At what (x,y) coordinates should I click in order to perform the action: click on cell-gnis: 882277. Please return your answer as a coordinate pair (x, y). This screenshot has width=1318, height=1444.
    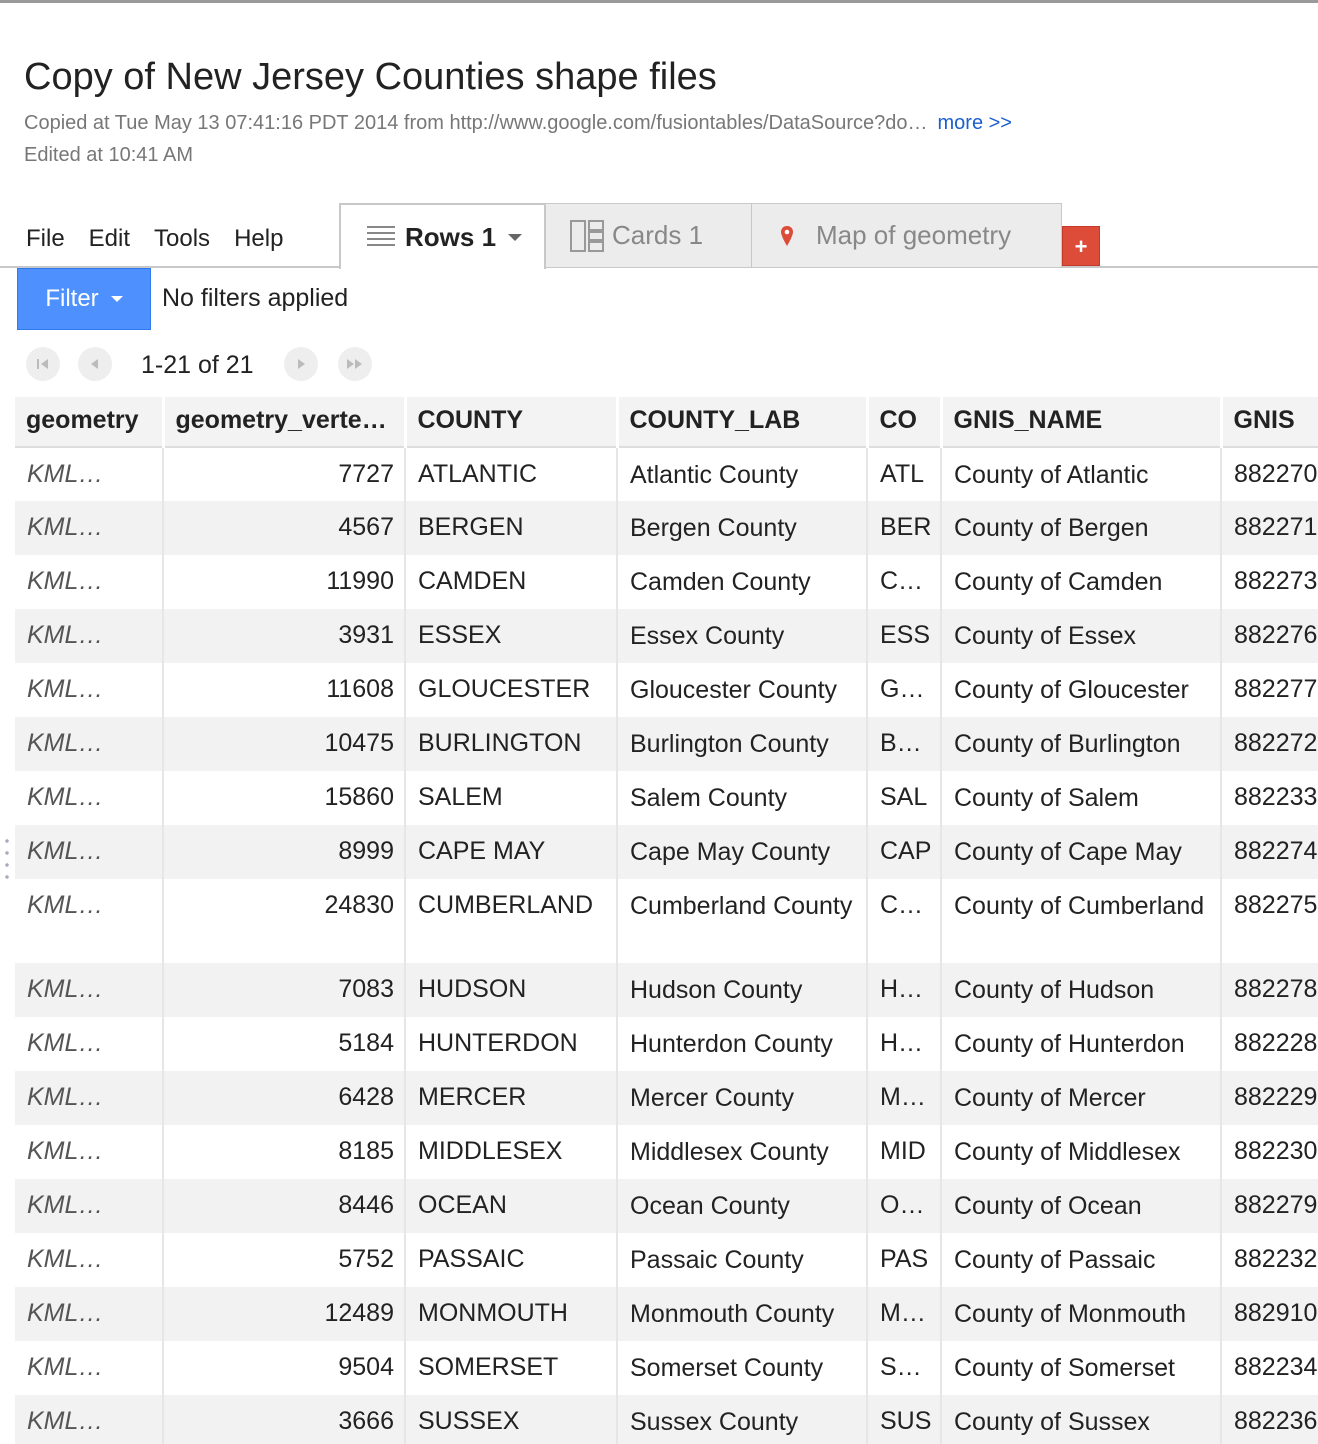
    Looking at the image, I should click on (1276, 689).